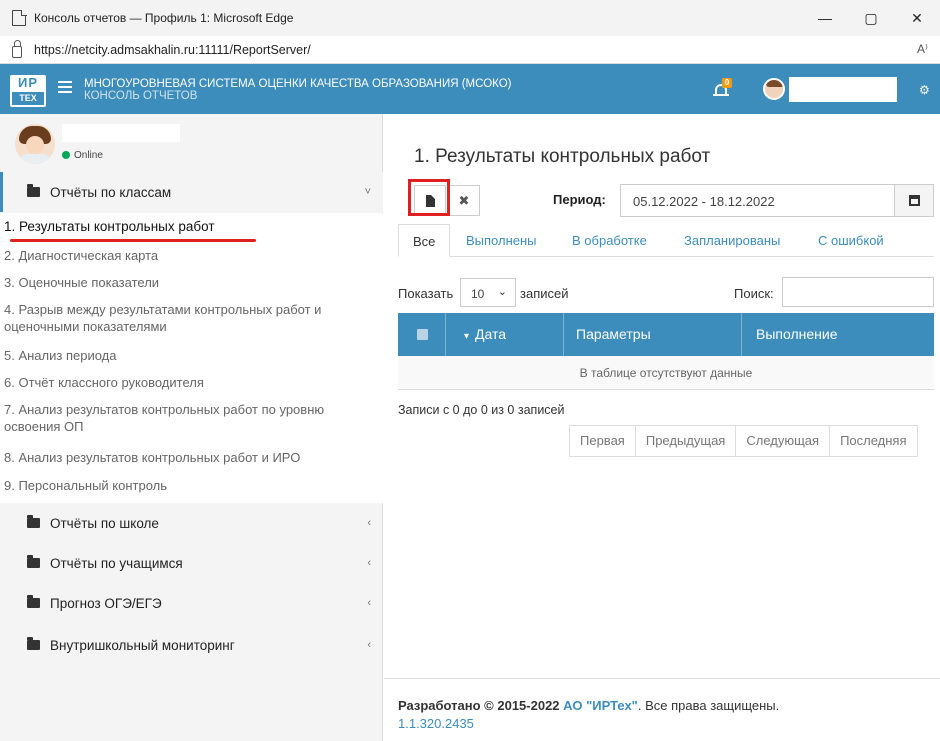  What do you see at coordinates (106, 603) in the screenshot?
I see `sidebar-section-label: Прогноз ОГЭ/ЕГЭ` at bounding box center [106, 603].